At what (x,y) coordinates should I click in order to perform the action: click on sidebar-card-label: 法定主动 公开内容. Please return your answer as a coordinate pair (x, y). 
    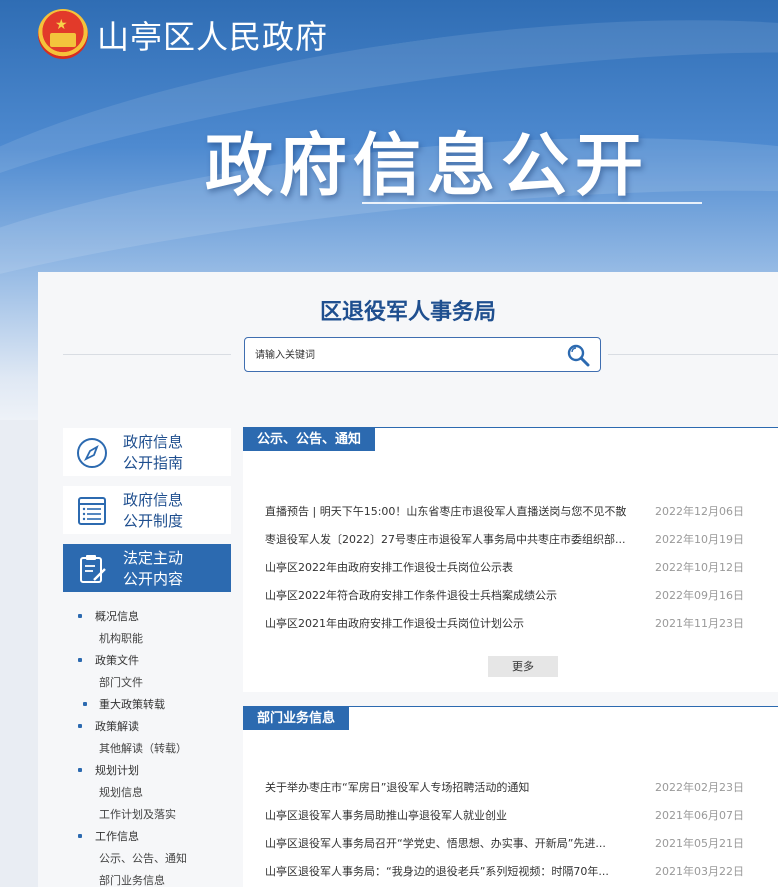
    Looking at the image, I should click on (153, 568).